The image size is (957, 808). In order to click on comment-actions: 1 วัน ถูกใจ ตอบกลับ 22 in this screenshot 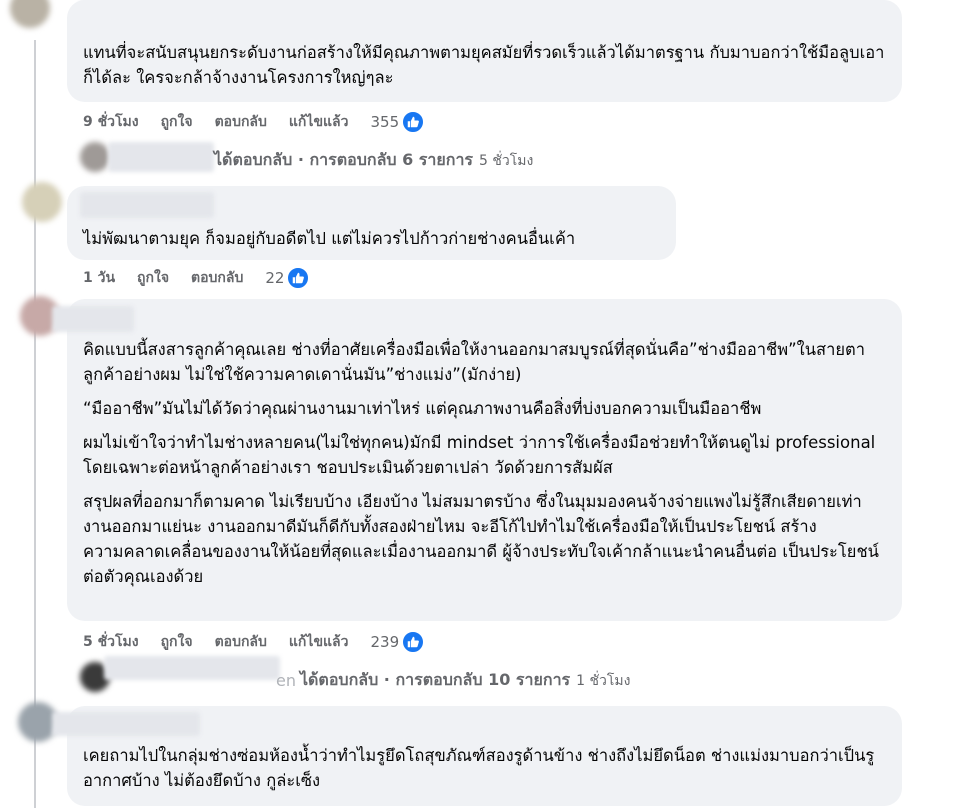, I will do `click(207, 278)`.